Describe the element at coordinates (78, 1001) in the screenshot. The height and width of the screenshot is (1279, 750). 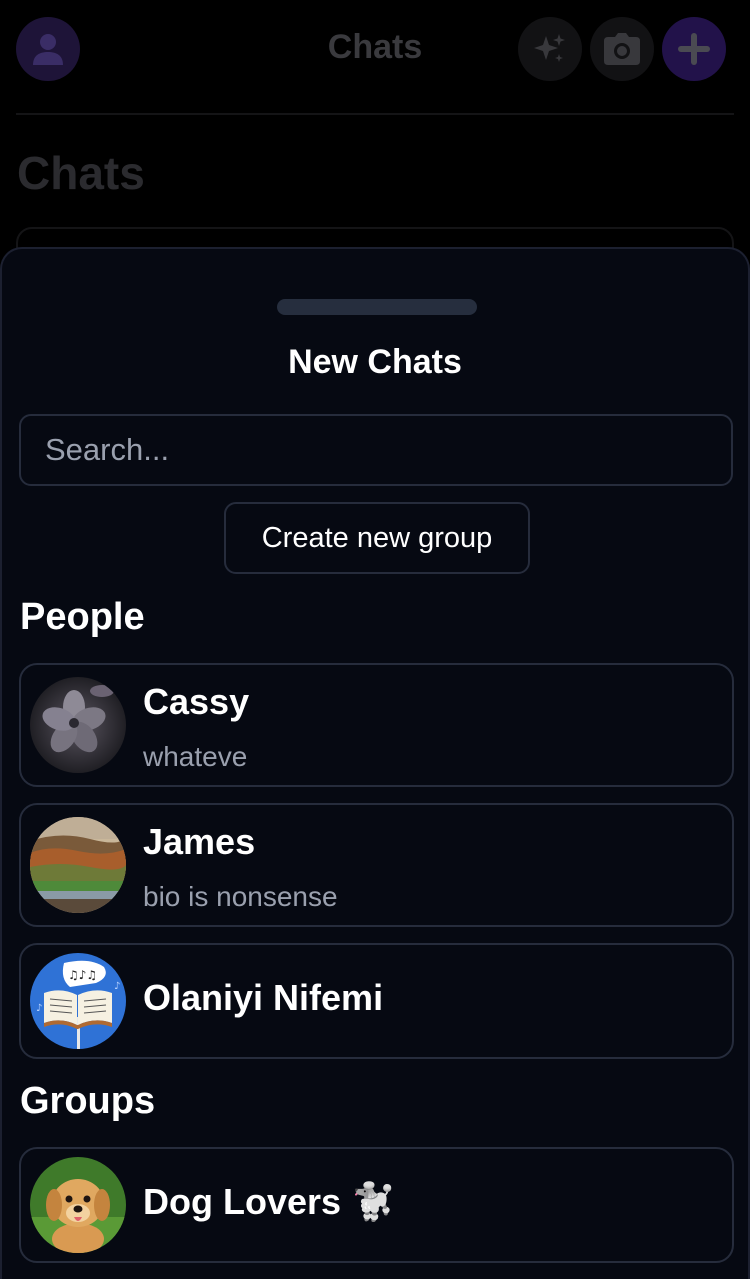
I see `avatar: ♫♪♫ ♪ ♪` at that location.